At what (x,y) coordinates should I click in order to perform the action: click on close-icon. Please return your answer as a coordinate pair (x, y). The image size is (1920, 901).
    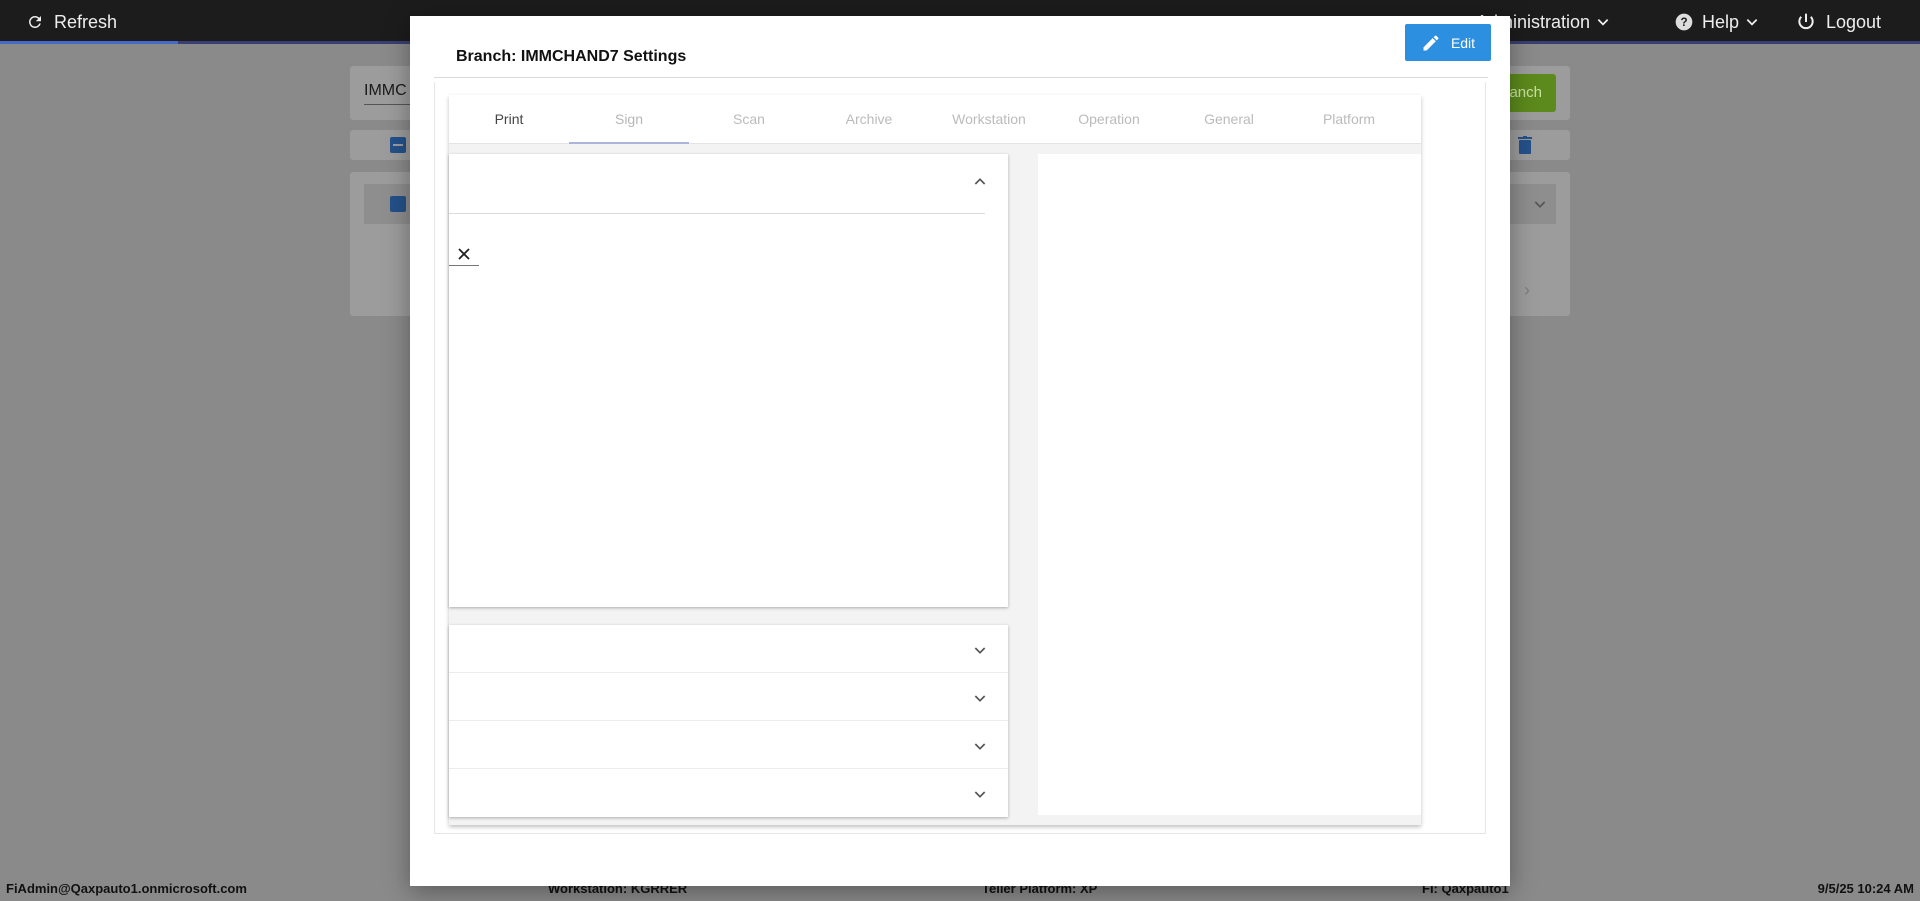
    Looking at the image, I should click on (464, 253).